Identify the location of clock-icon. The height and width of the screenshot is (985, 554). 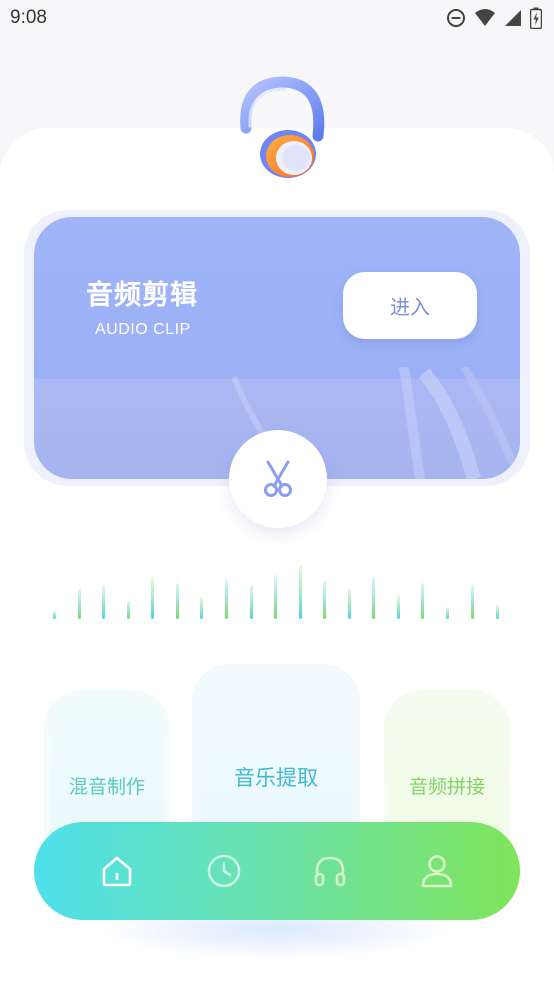
(224, 871).